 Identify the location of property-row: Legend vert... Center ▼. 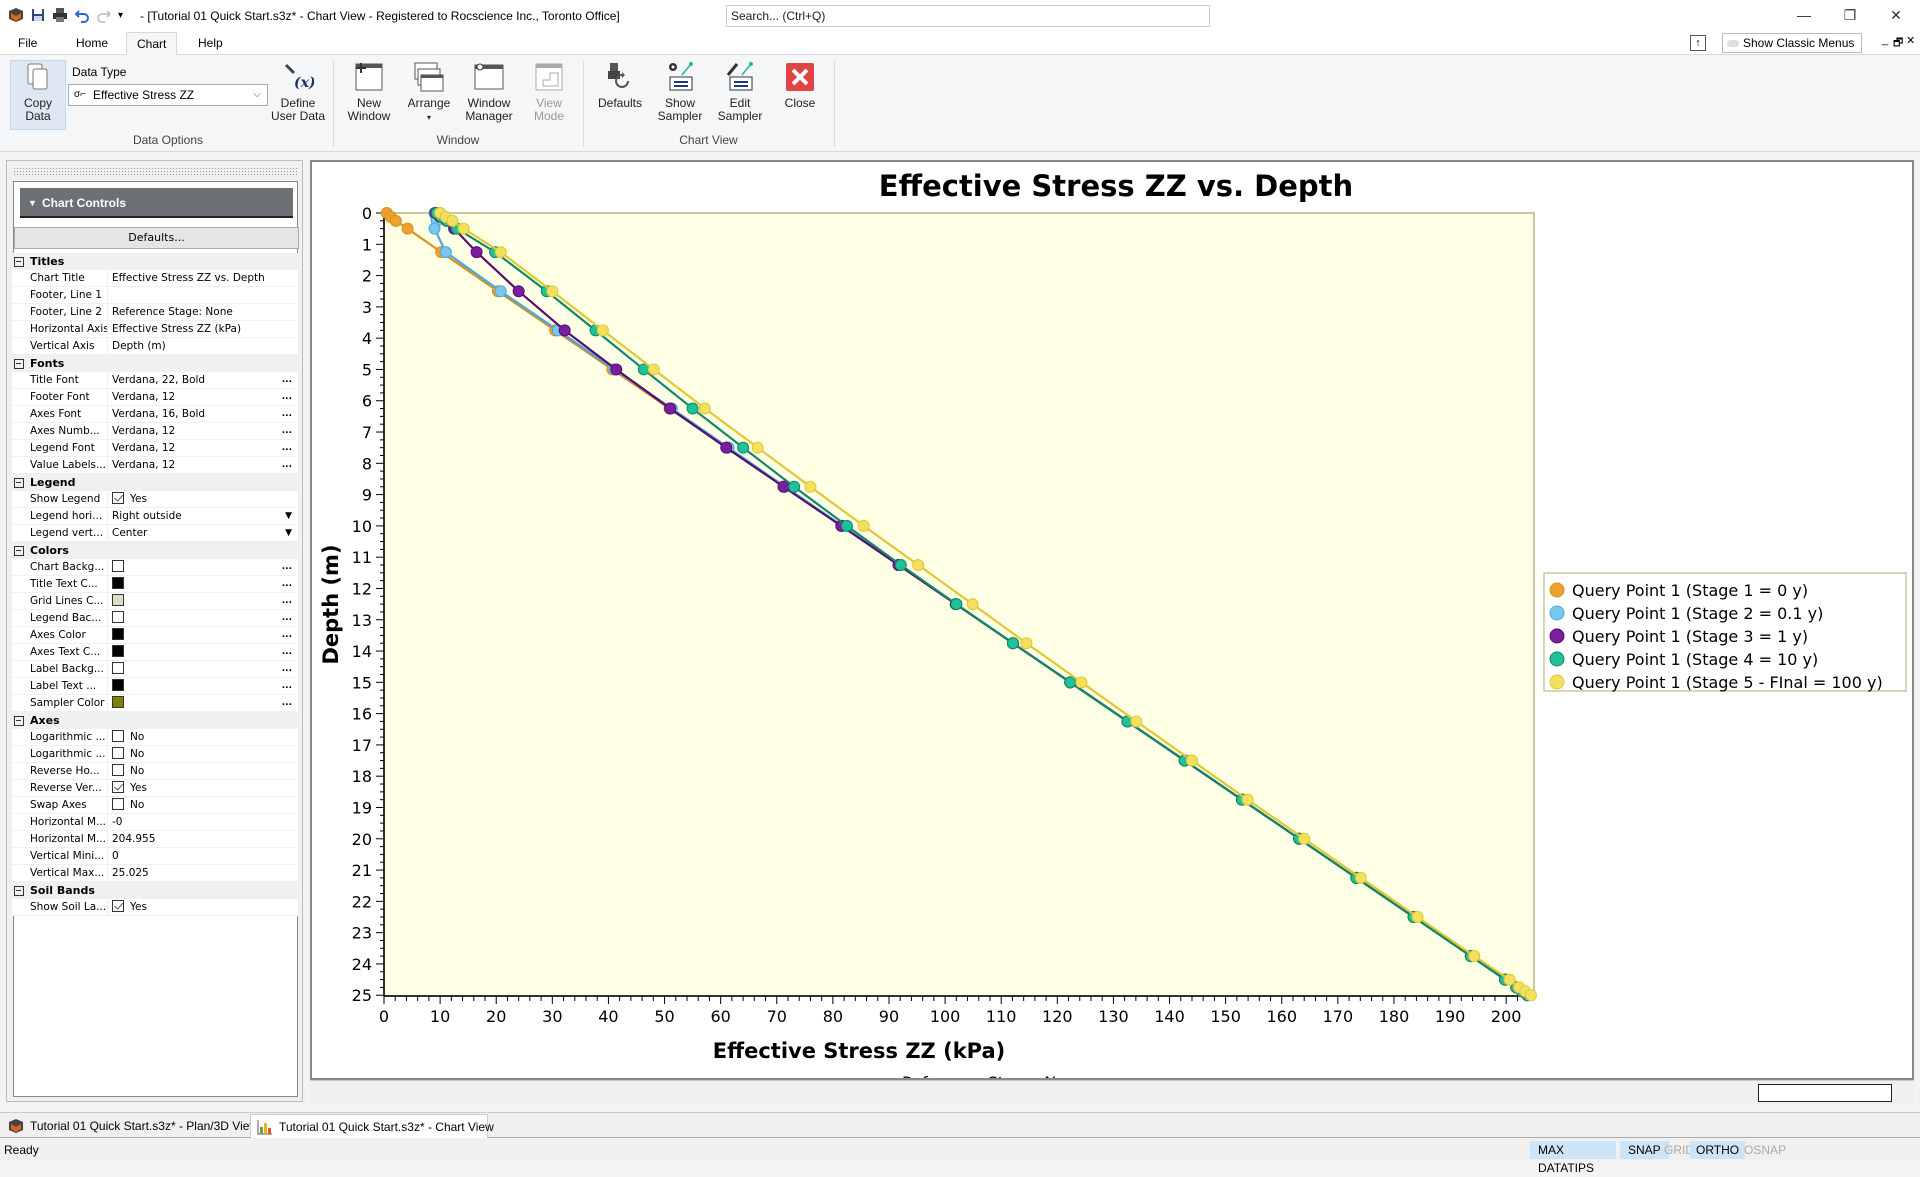
(155, 533).